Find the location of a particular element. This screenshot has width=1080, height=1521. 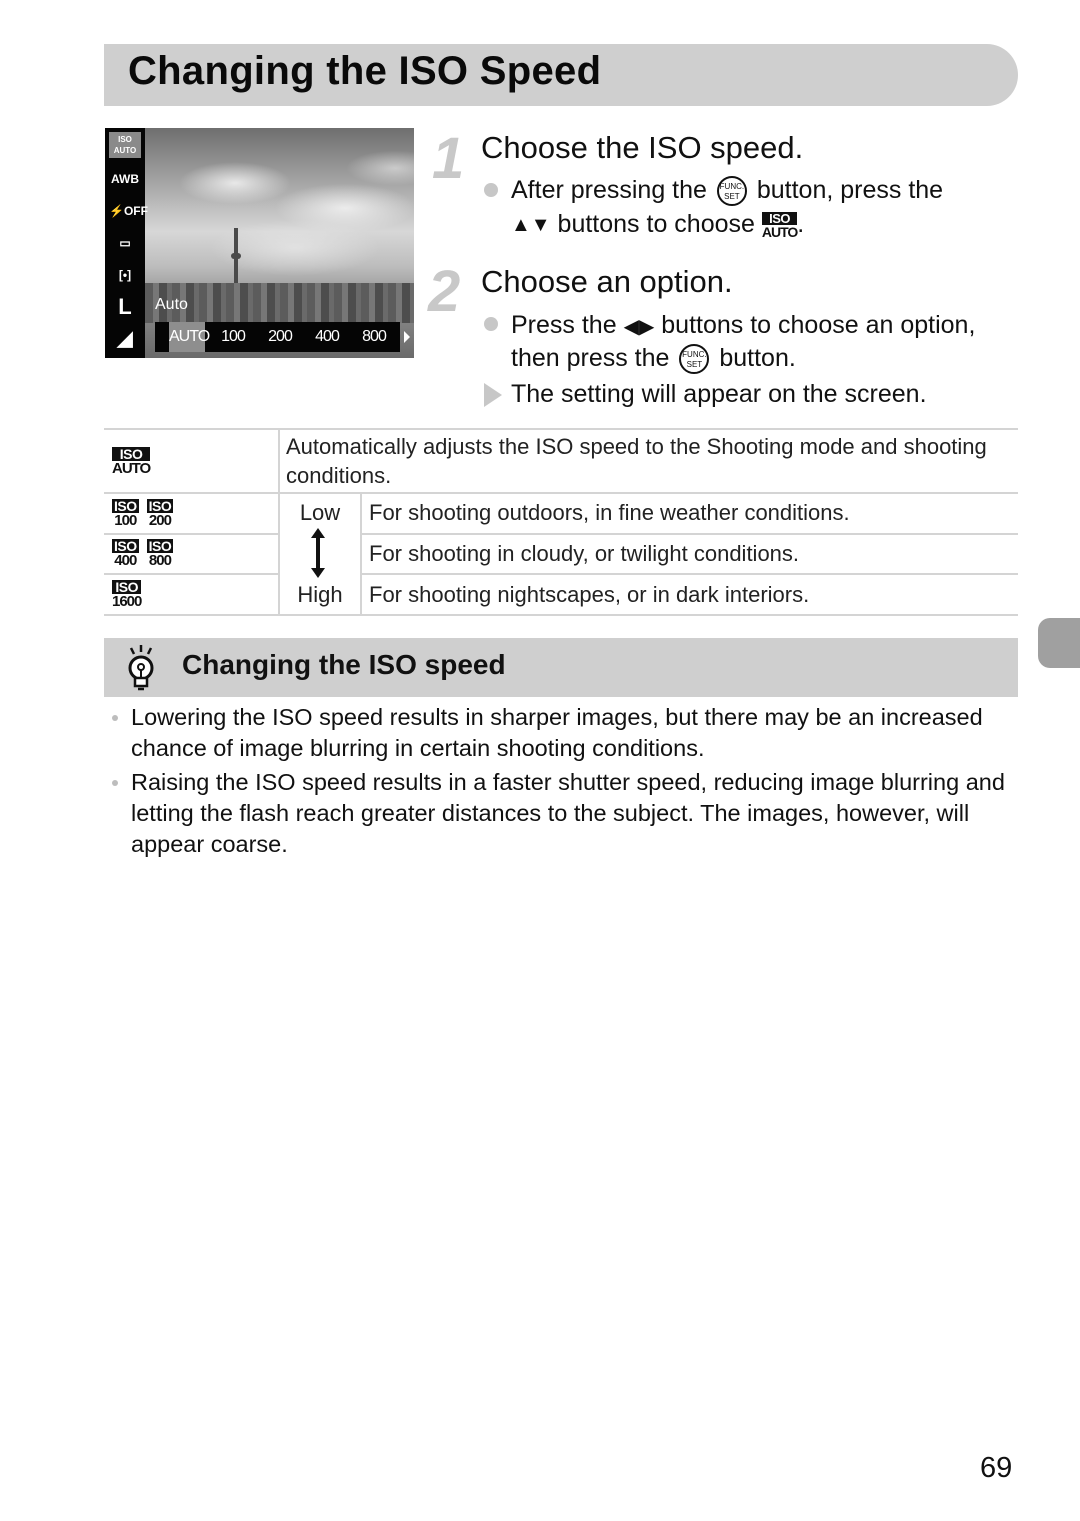

page-title-bar: Changing the ISO Speed is located at coordinates (561, 75).